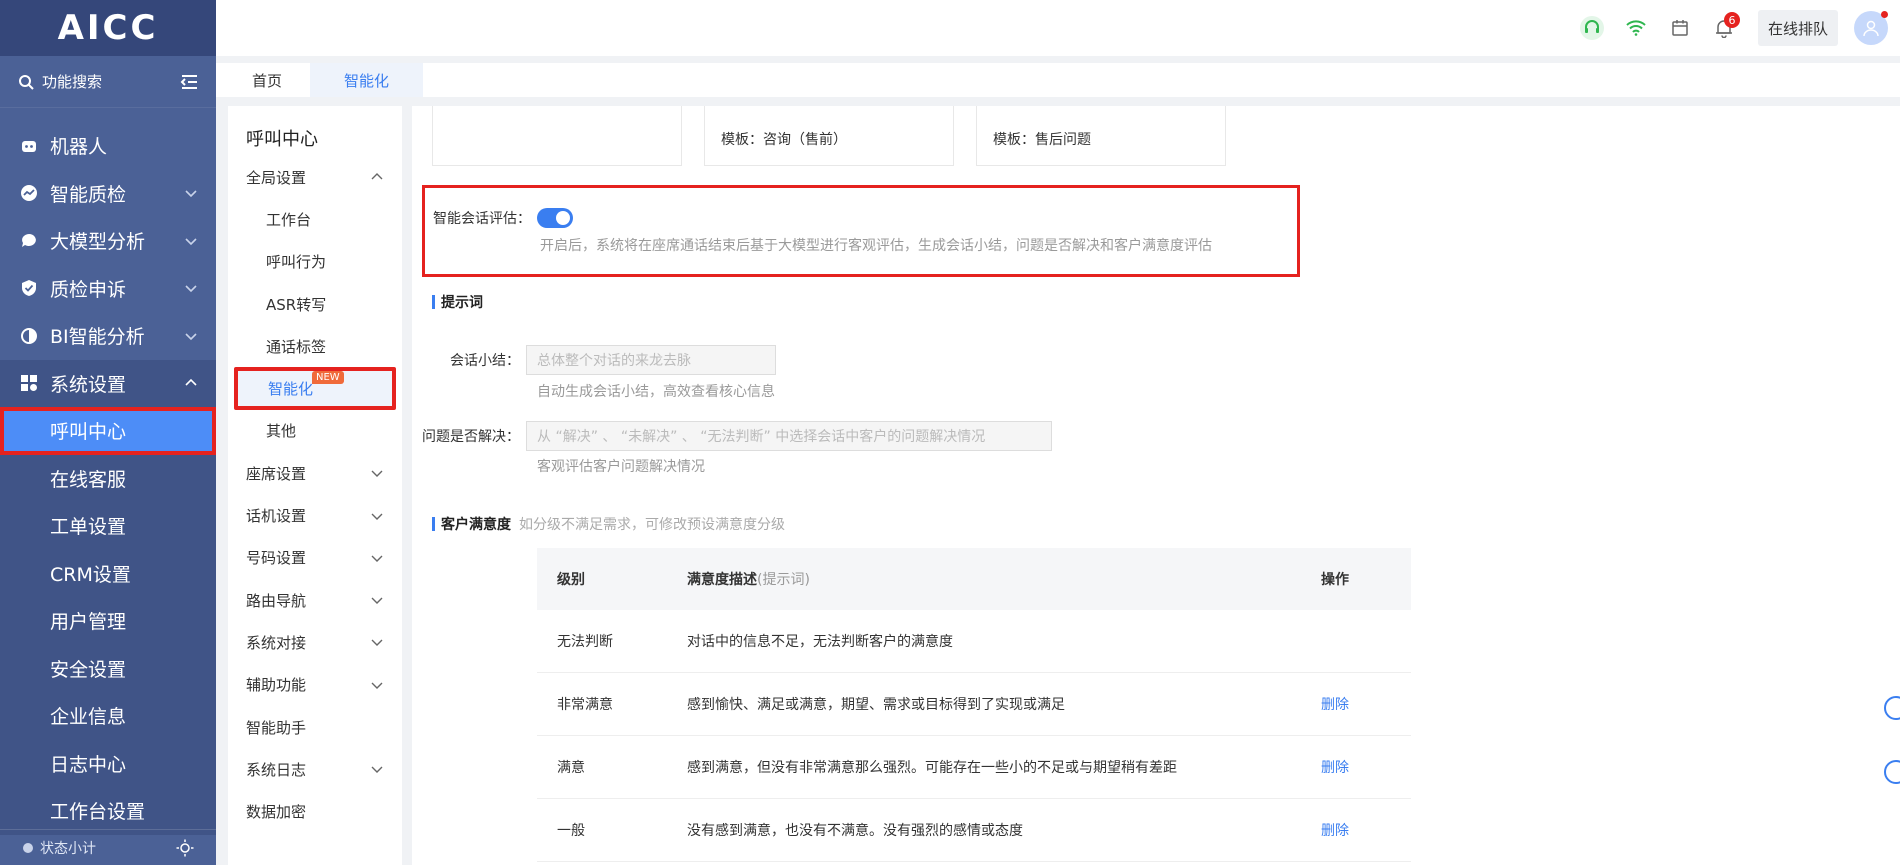  What do you see at coordinates (1731, 20) in the screenshot?
I see `notification-badge: 6` at bounding box center [1731, 20].